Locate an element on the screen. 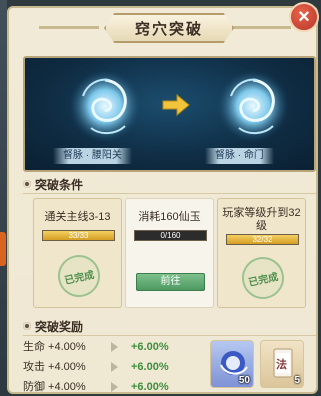 The image size is (321, 396). reward-item-dharma-scroll: 法 5 is located at coordinates (282, 364).